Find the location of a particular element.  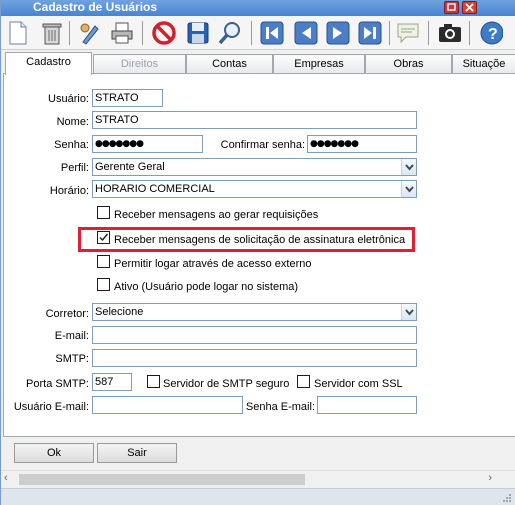

close-icon is located at coordinates (469, 7).